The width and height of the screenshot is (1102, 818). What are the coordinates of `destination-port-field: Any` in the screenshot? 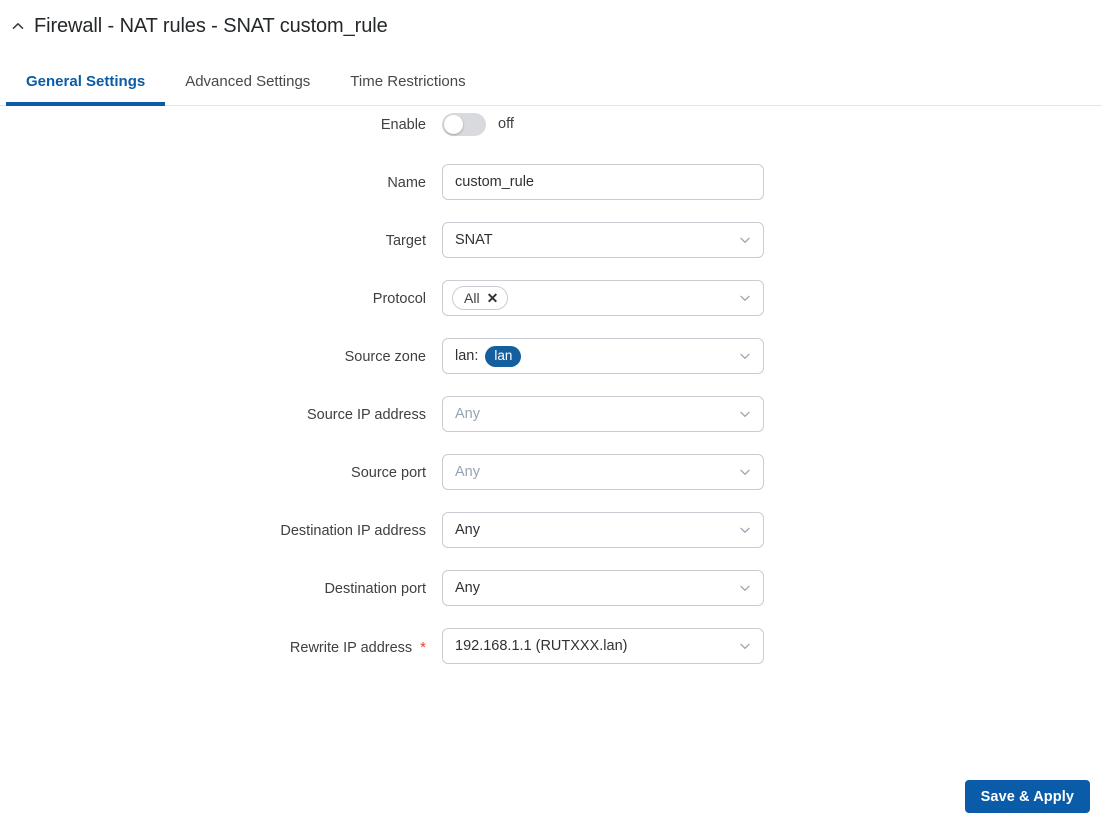 It's located at (603, 588).